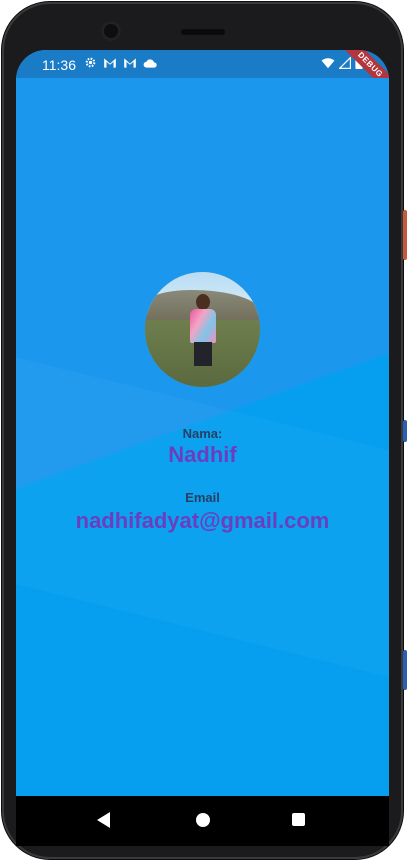 The height and width of the screenshot is (863, 407). I want to click on signal-icon, so click(344, 63).